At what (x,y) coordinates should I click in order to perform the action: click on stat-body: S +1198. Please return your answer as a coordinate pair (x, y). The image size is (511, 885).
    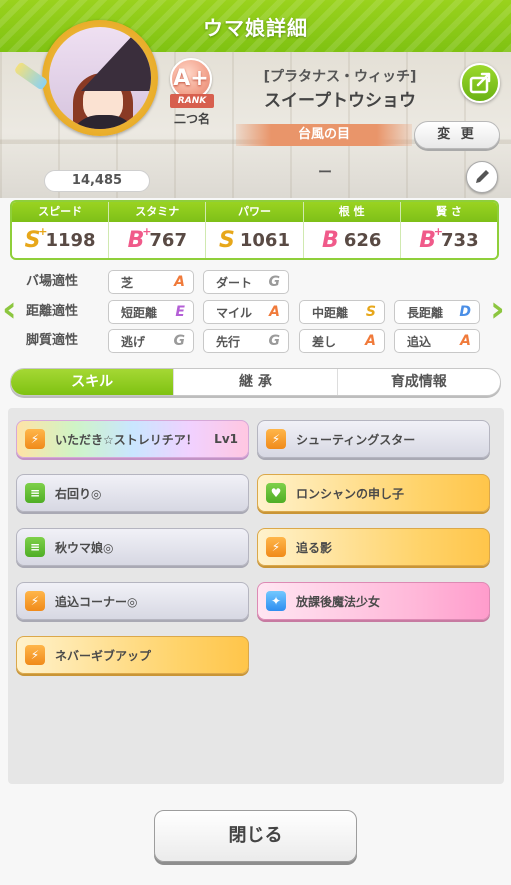
    Looking at the image, I should click on (60, 240).